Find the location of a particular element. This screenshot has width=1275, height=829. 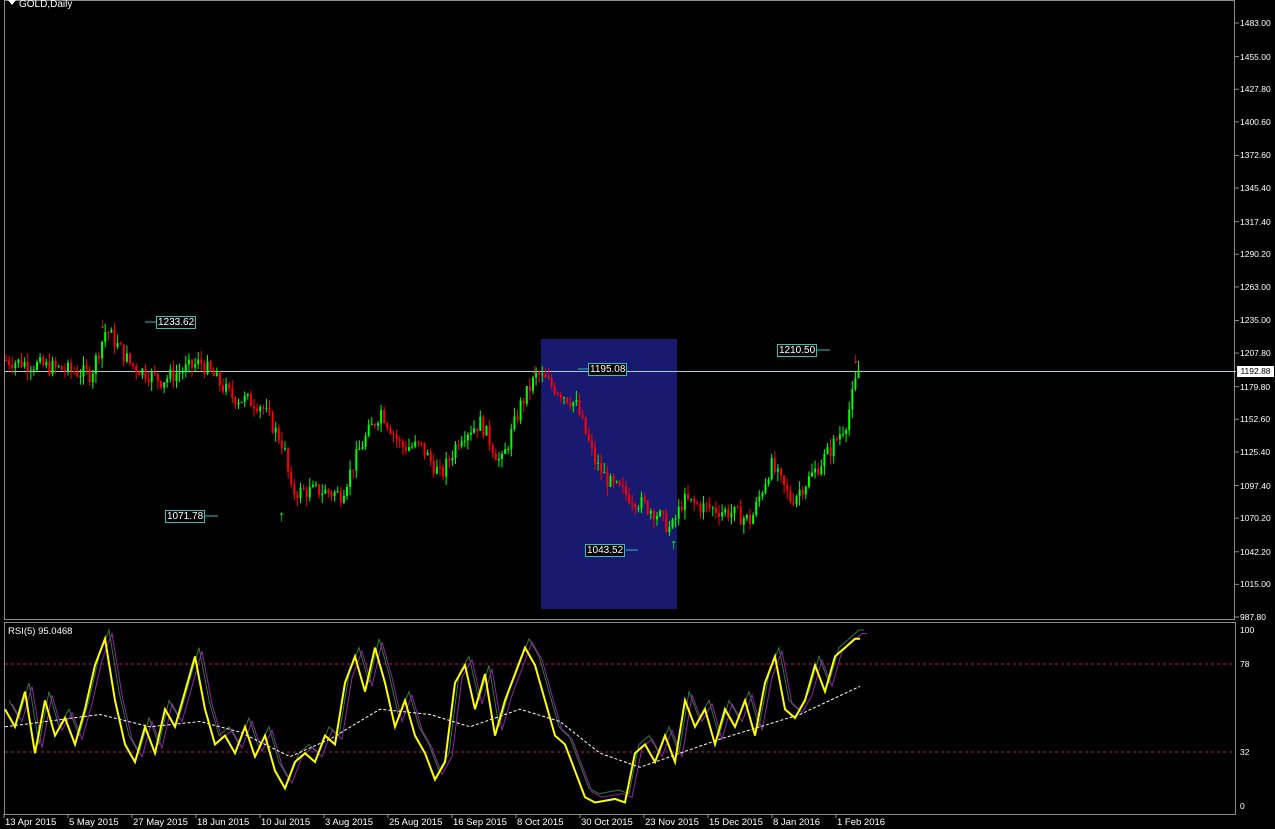

price-tick-label: 1070.20 is located at coordinates (1255, 518).